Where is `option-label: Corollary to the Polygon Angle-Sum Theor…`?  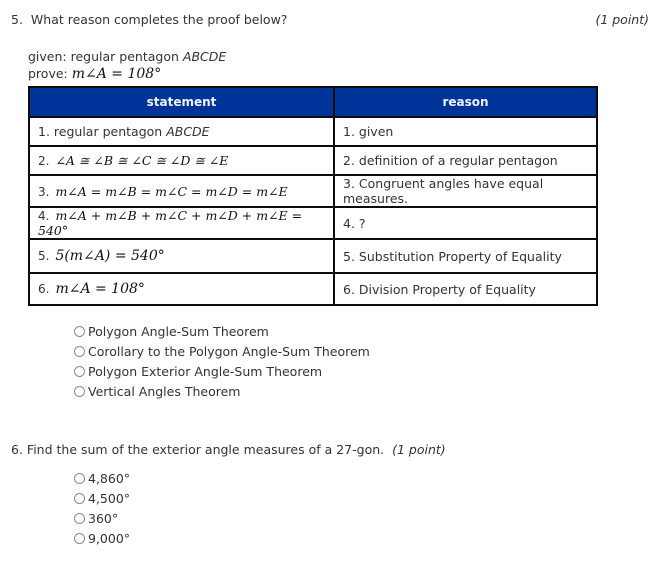
option-label: Corollary to the Polygon Angle-Sum Theor… is located at coordinates (229, 351).